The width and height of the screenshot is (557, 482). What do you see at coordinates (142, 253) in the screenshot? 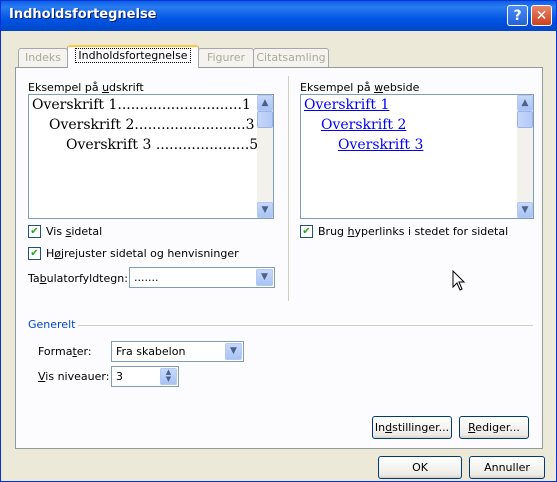
I see `right-align-label: Højrejuster sidetal og henvisninger` at bounding box center [142, 253].